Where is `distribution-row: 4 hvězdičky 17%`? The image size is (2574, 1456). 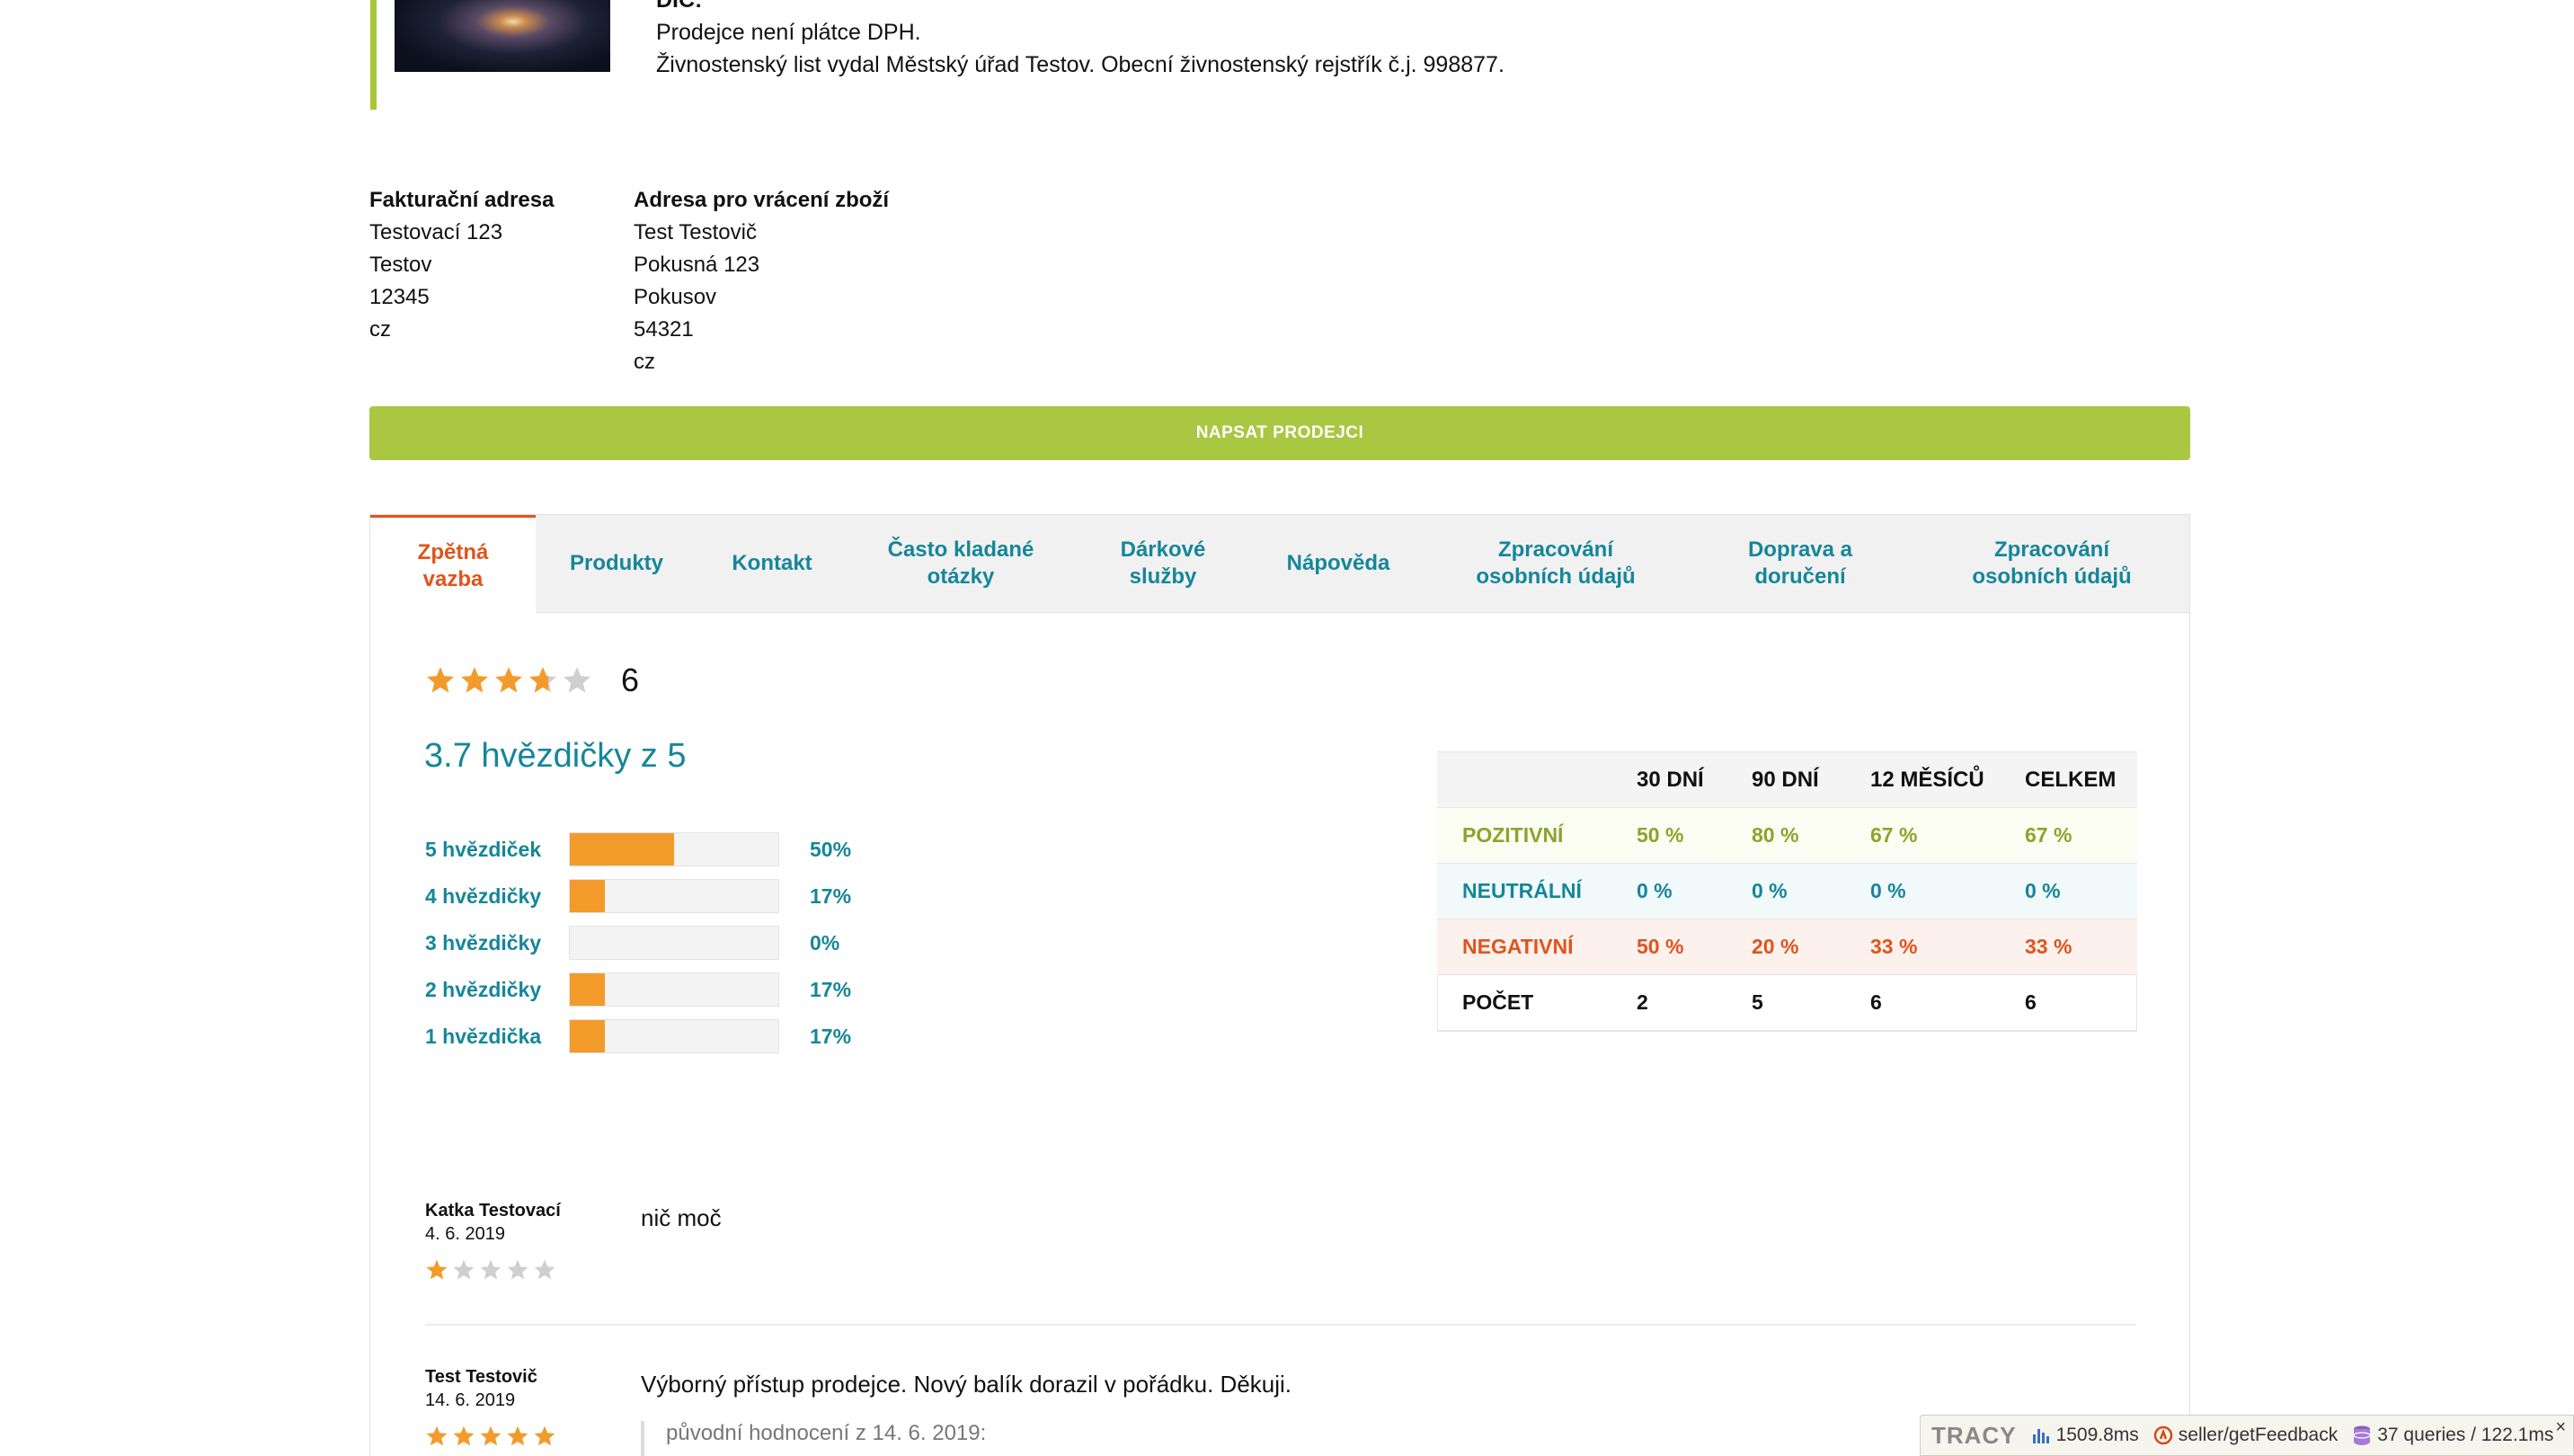 distribution-row: 4 hvězdičky 17% is located at coordinates (638, 896).